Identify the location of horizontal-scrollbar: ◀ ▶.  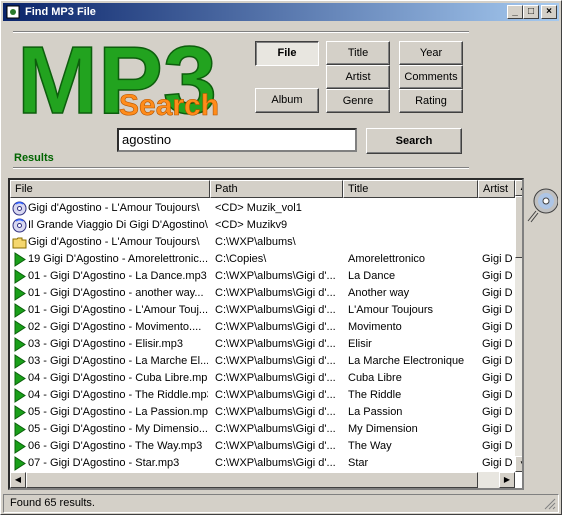
(262, 480).